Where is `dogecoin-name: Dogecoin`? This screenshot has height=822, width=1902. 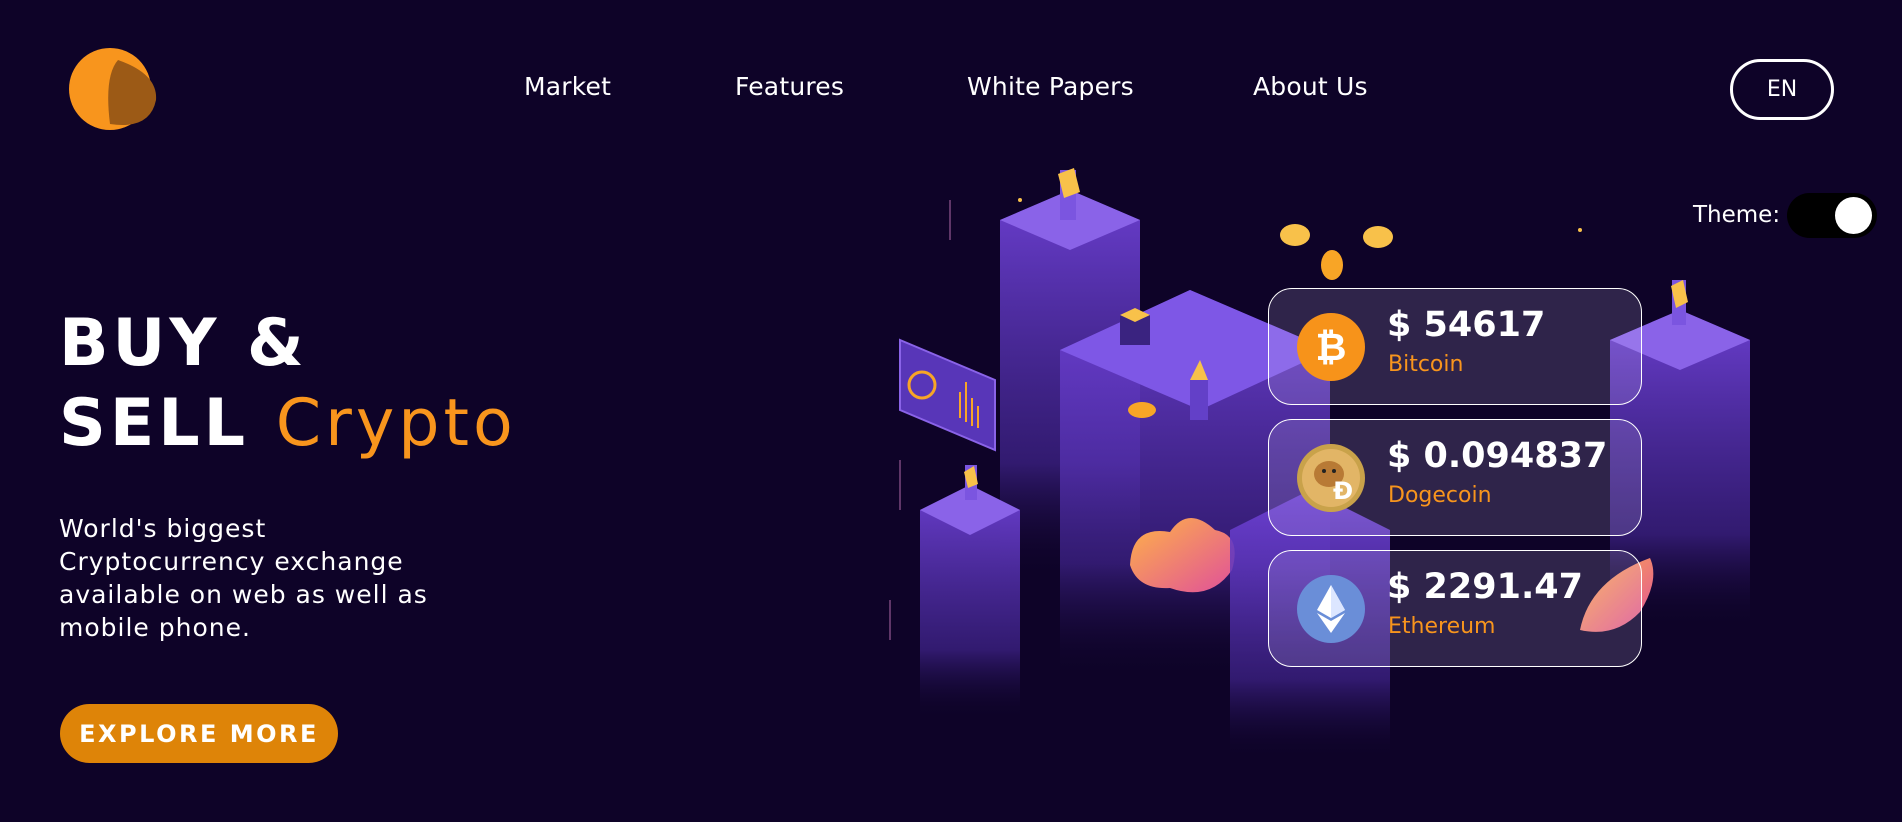
dogecoin-name: Dogecoin is located at coordinates (1440, 495).